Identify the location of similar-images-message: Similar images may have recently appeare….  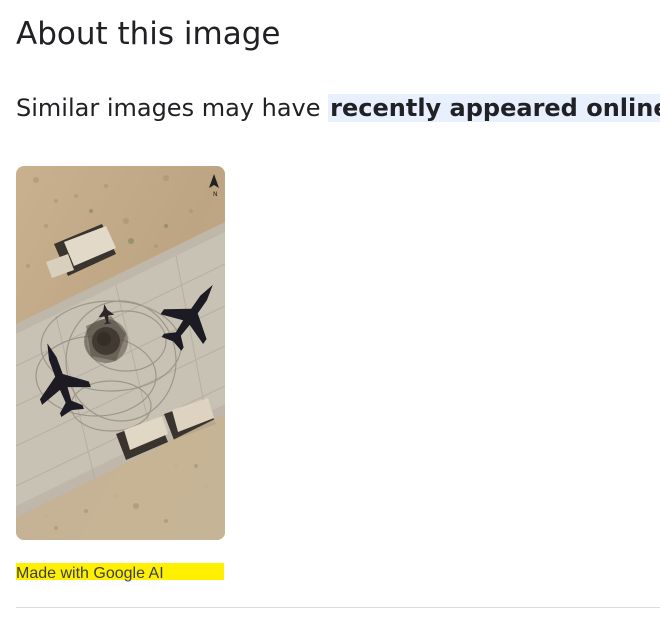
(338, 108).